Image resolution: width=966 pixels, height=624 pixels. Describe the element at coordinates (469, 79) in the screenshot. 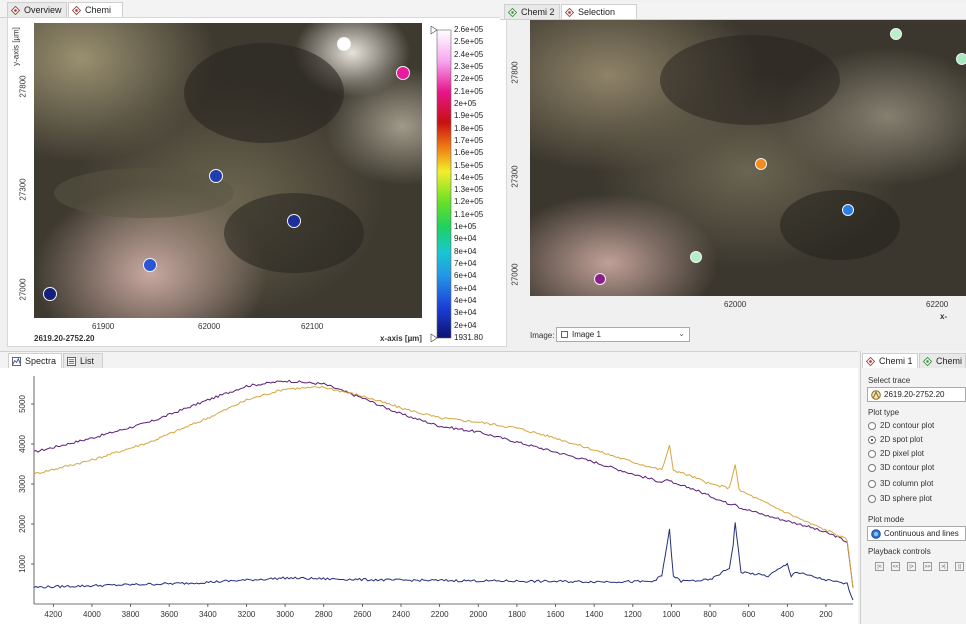

I see `colorbar-label: 2.2e+05` at that location.